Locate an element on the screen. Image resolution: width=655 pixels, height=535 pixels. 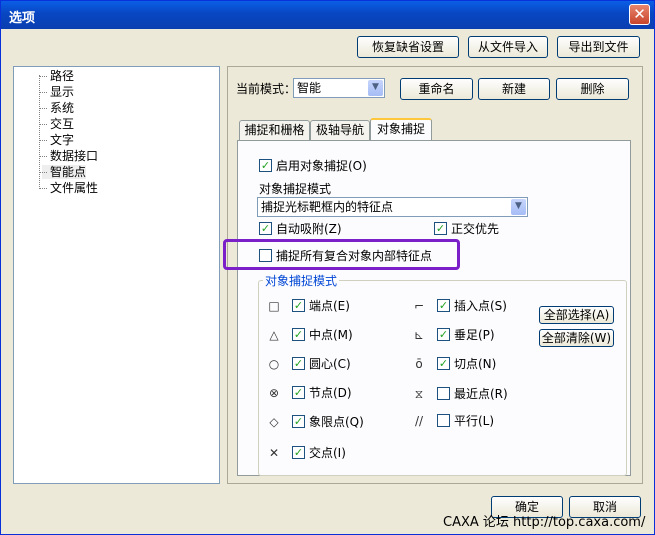
enable-object-snap-check: ✓ is located at coordinates (265, 165).